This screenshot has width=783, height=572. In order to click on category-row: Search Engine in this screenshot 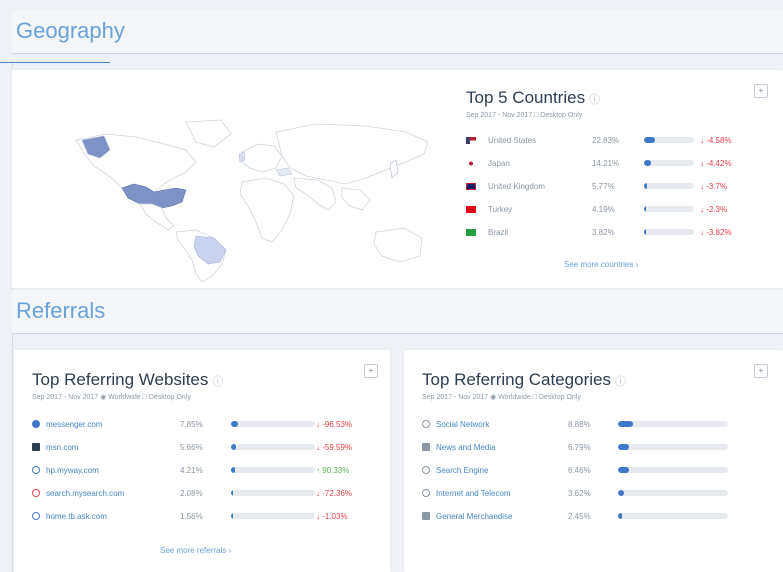, I will do `click(455, 470)`.